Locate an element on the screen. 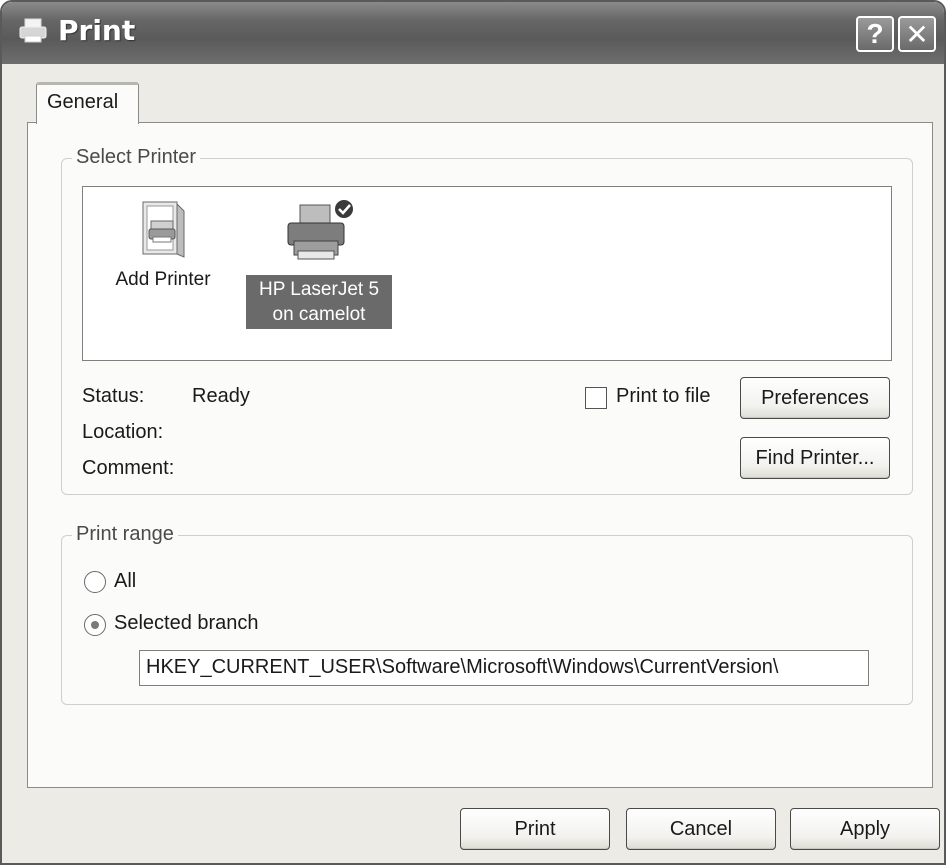 This screenshot has width=946, height=865. select-printer-legend: Select Printer is located at coordinates (136, 157).